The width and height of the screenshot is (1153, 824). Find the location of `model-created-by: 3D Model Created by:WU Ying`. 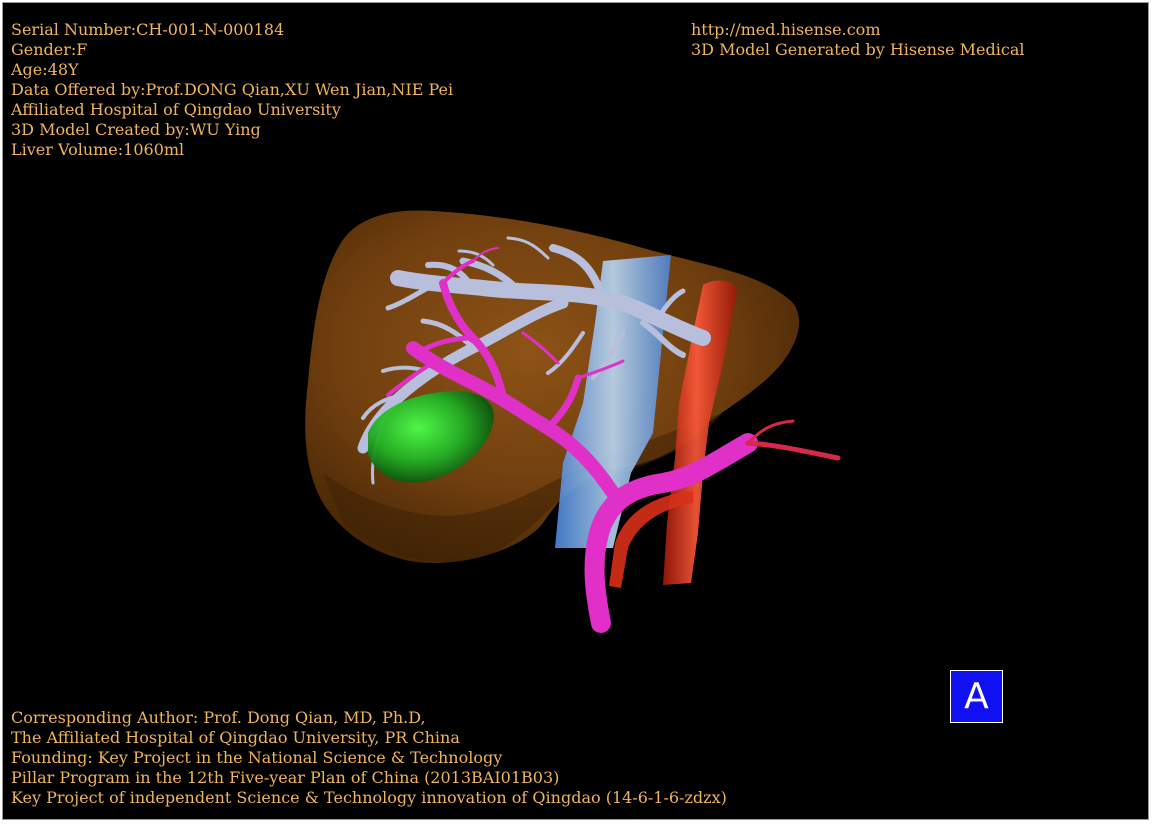

model-created-by: 3D Model Created by:WU Ying is located at coordinates (136, 129).